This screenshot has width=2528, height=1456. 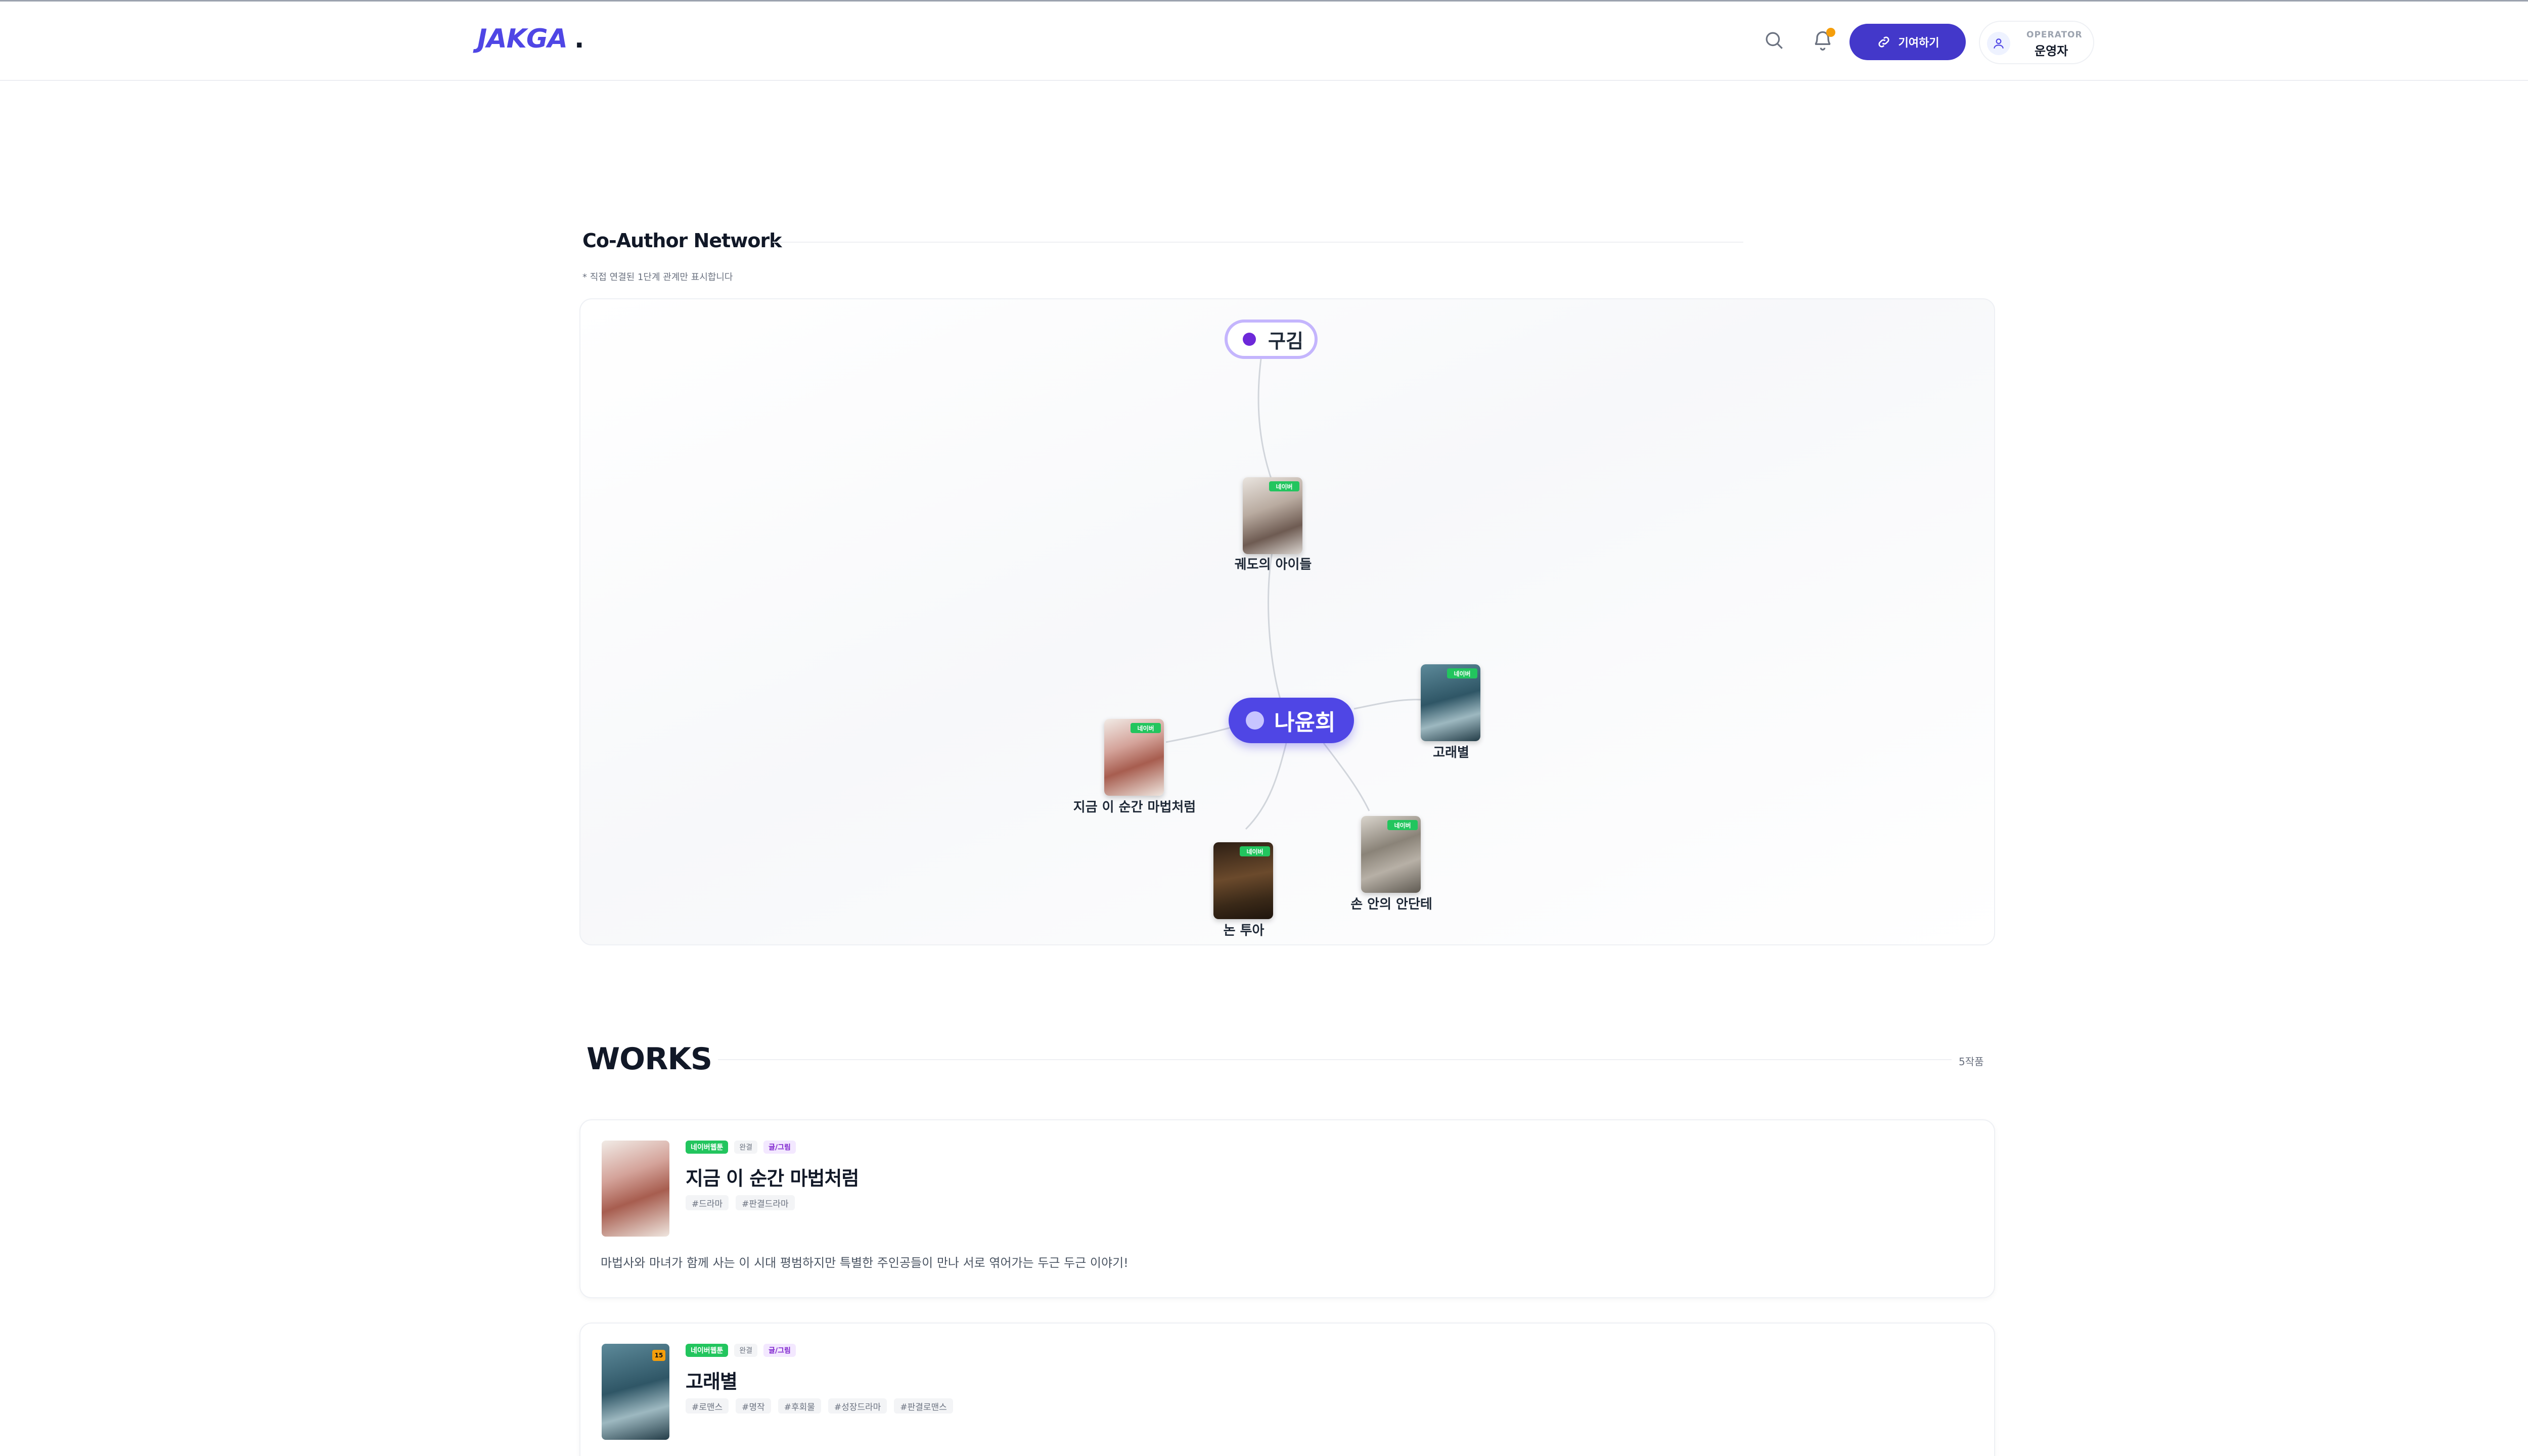 What do you see at coordinates (1265, 420) in the screenshot?
I see `edge-coauthor-work` at bounding box center [1265, 420].